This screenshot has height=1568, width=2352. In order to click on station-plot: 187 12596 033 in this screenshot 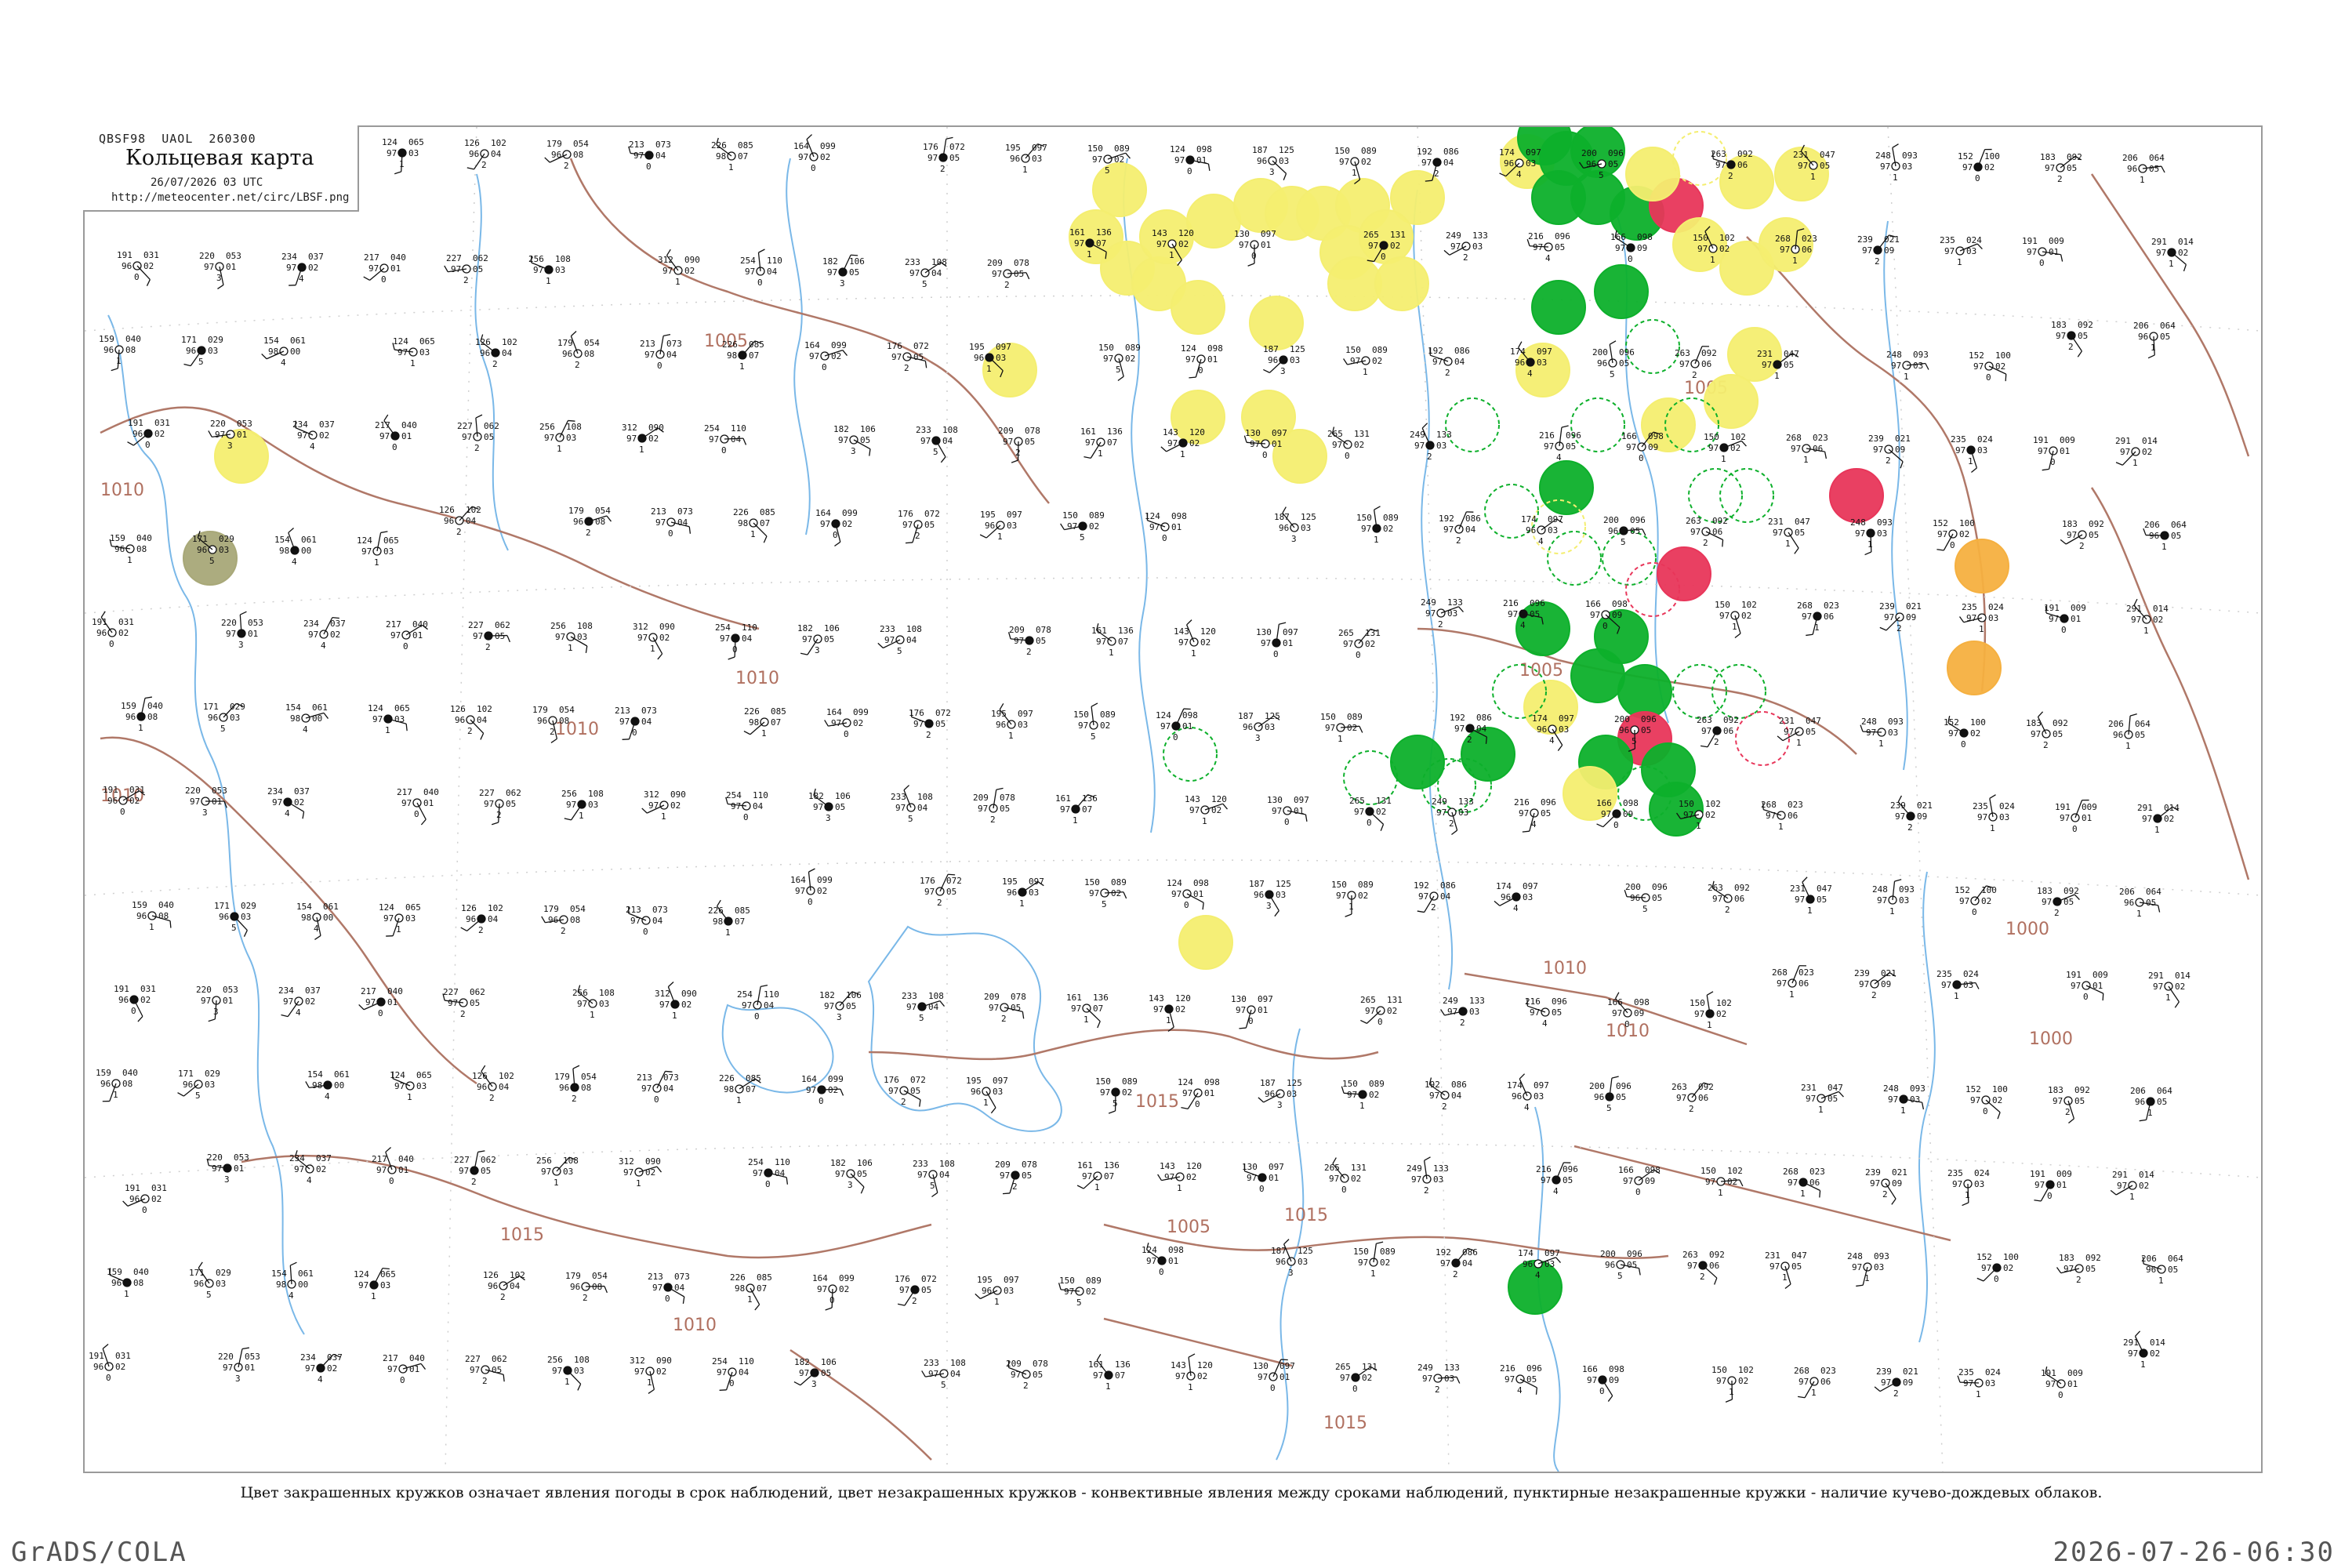, I will do `click(1270, 898)`.